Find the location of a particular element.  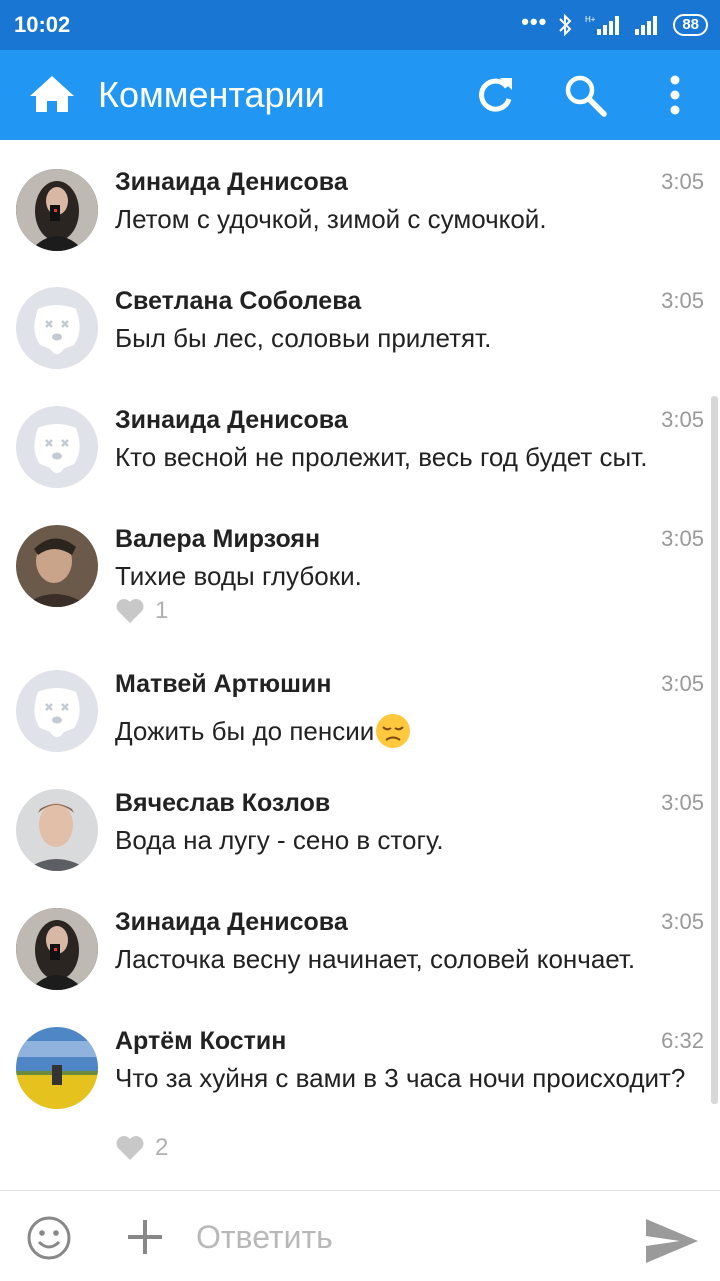

more-options-icon is located at coordinates (675, 95).